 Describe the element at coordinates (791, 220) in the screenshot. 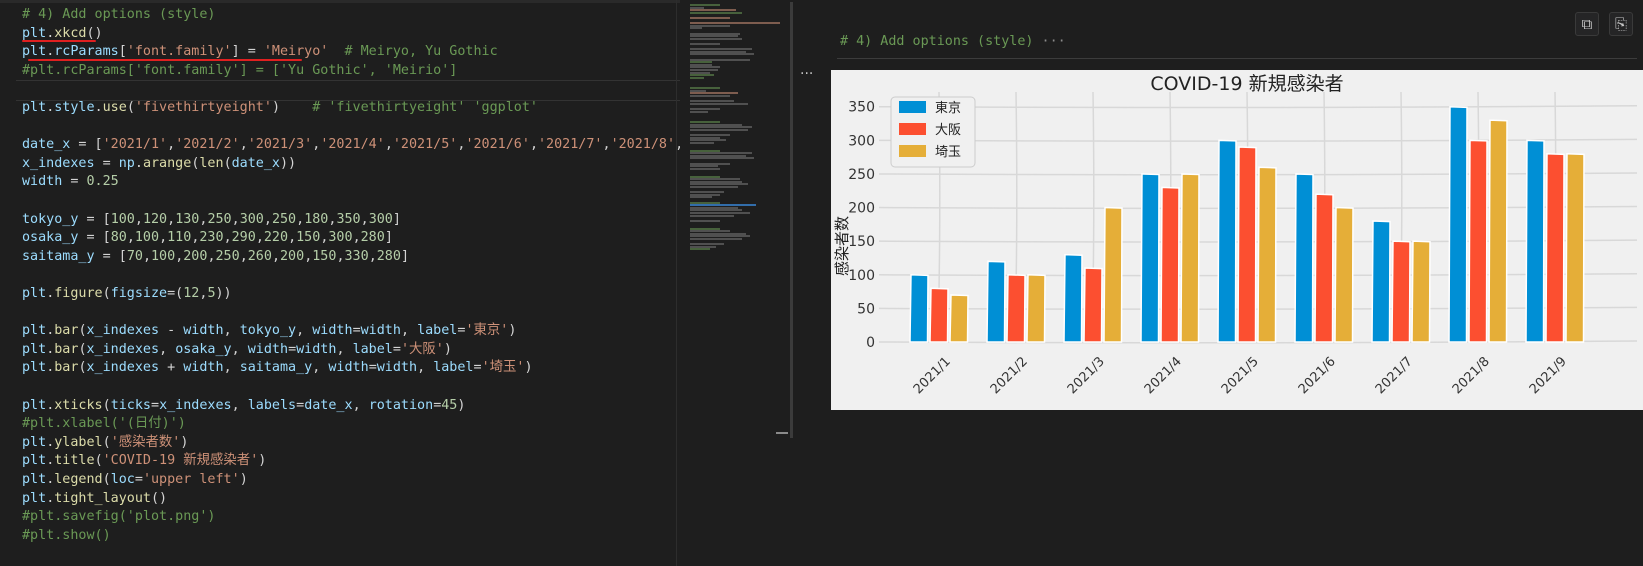

I see `vertical-scrollbar` at that location.